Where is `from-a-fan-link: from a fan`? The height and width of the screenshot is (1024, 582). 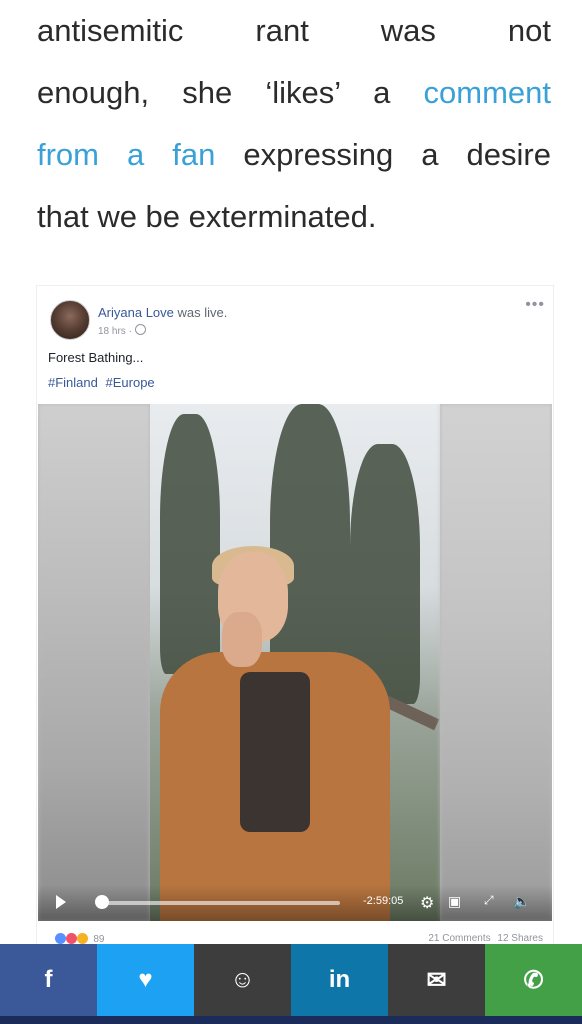 from-a-fan-link: from a fan is located at coordinates (126, 154).